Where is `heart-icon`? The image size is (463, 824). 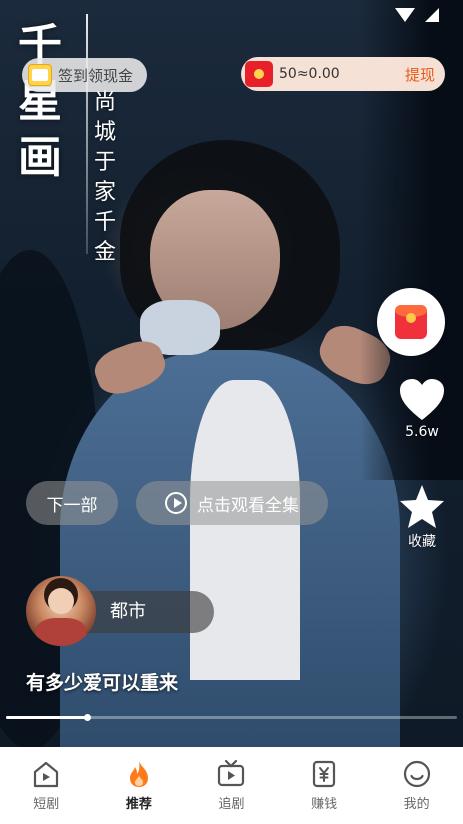 heart-icon is located at coordinates (422, 399).